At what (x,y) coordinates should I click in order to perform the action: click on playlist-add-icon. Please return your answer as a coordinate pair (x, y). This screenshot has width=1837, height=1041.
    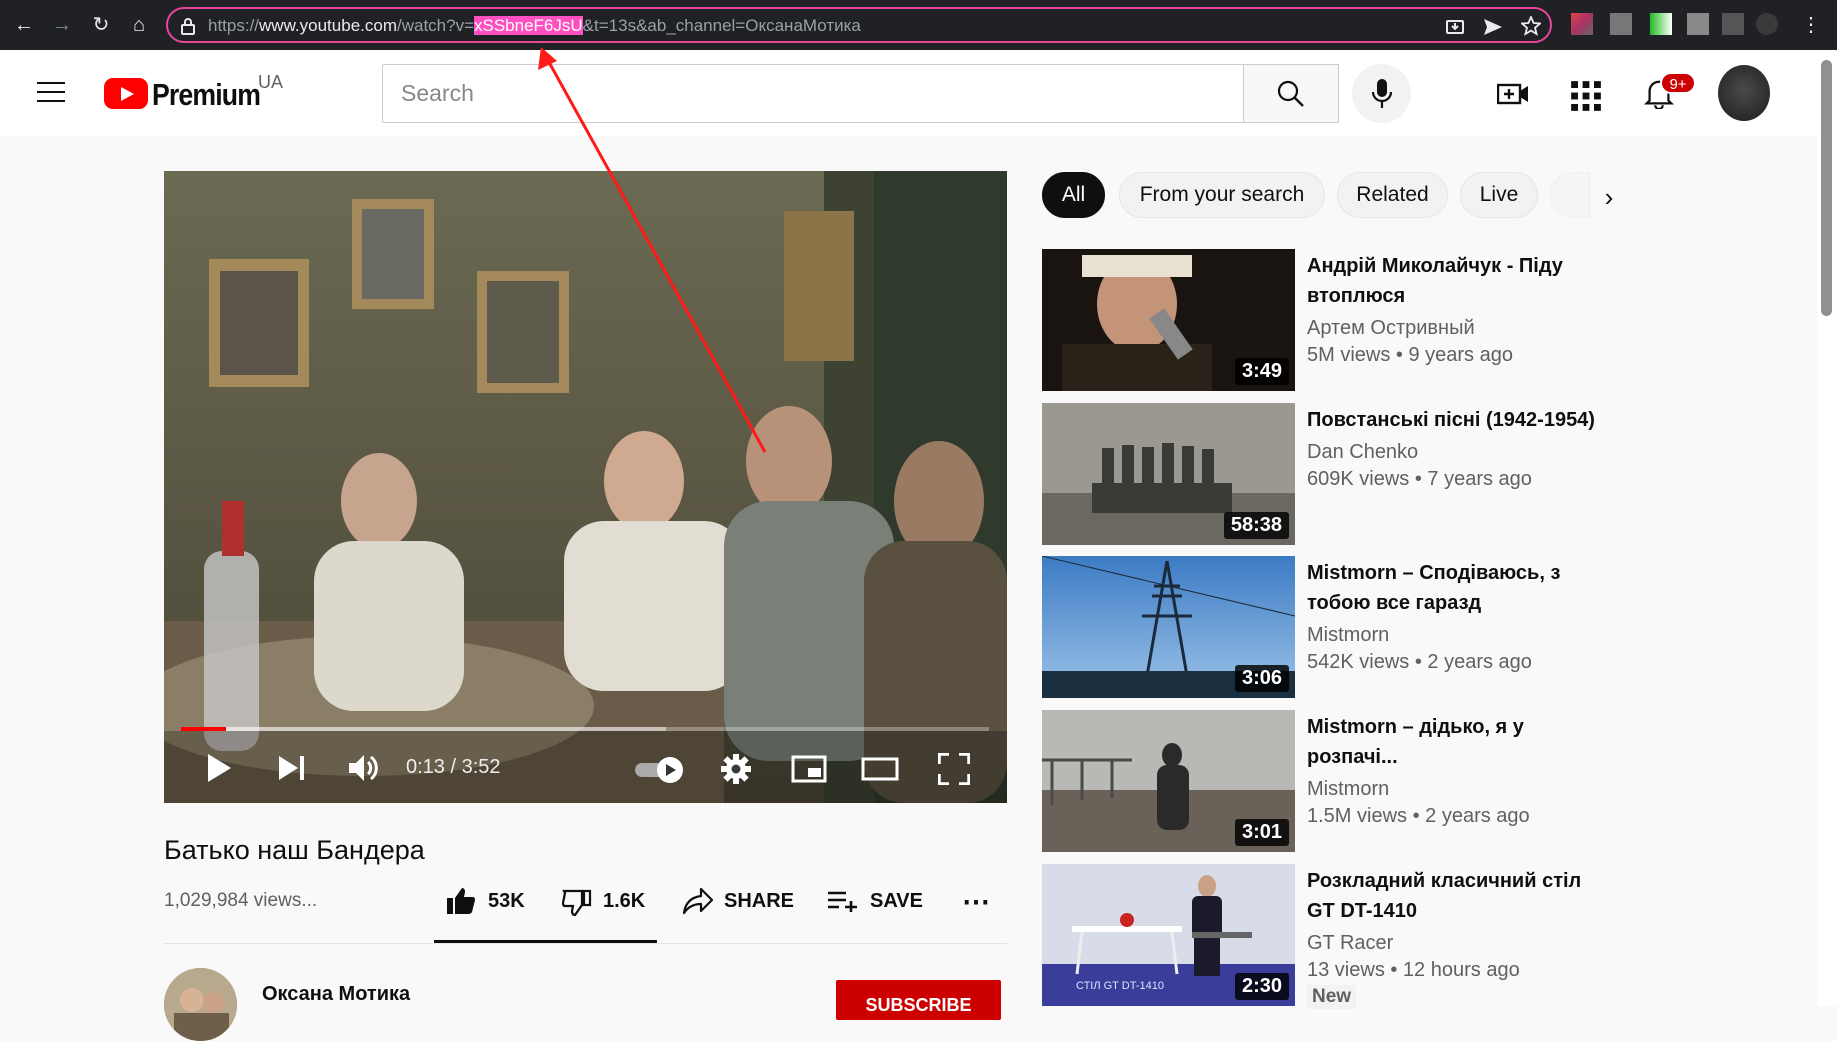
    Looking at the image, I should click on (842, 901).